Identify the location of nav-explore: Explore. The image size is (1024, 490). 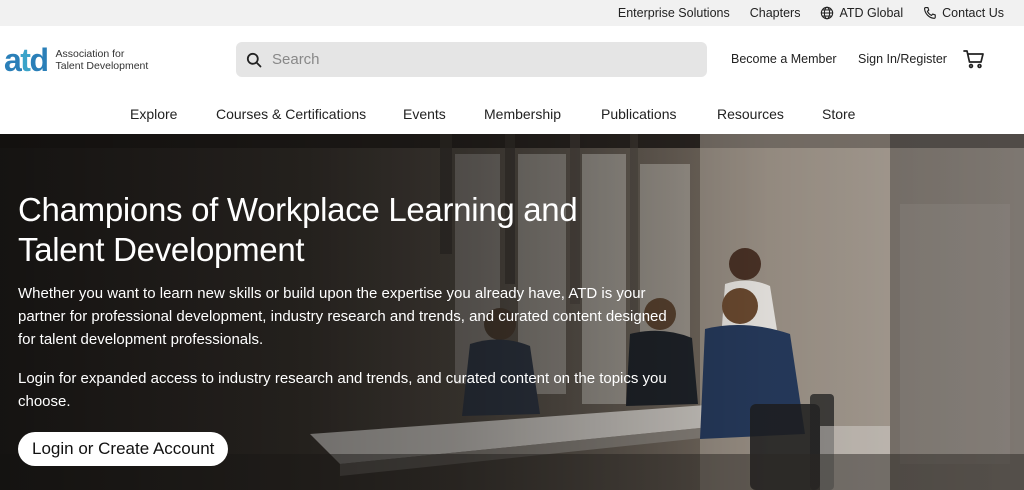
(153, 114).